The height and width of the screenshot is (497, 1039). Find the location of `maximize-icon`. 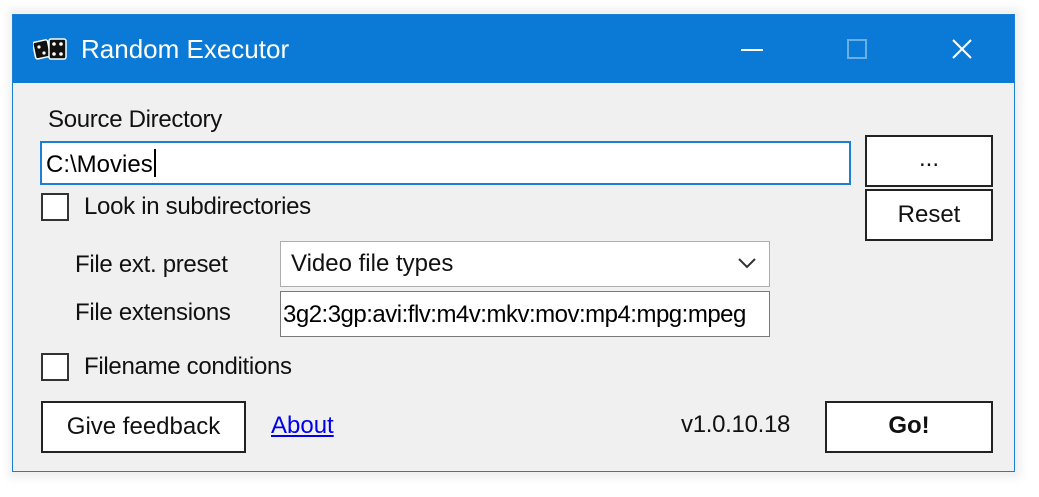

maximize-icon is located at coordinates (857, 49).